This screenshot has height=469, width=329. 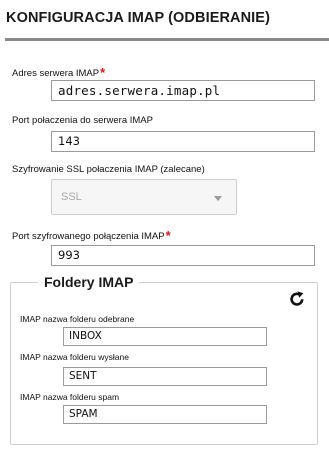 What do you see at coordinates (138, 18) in the screenshot?
I see `page-title: KONFIGURACJA IMAP (ODBIERANIE)` at bounding box center [138, 18].